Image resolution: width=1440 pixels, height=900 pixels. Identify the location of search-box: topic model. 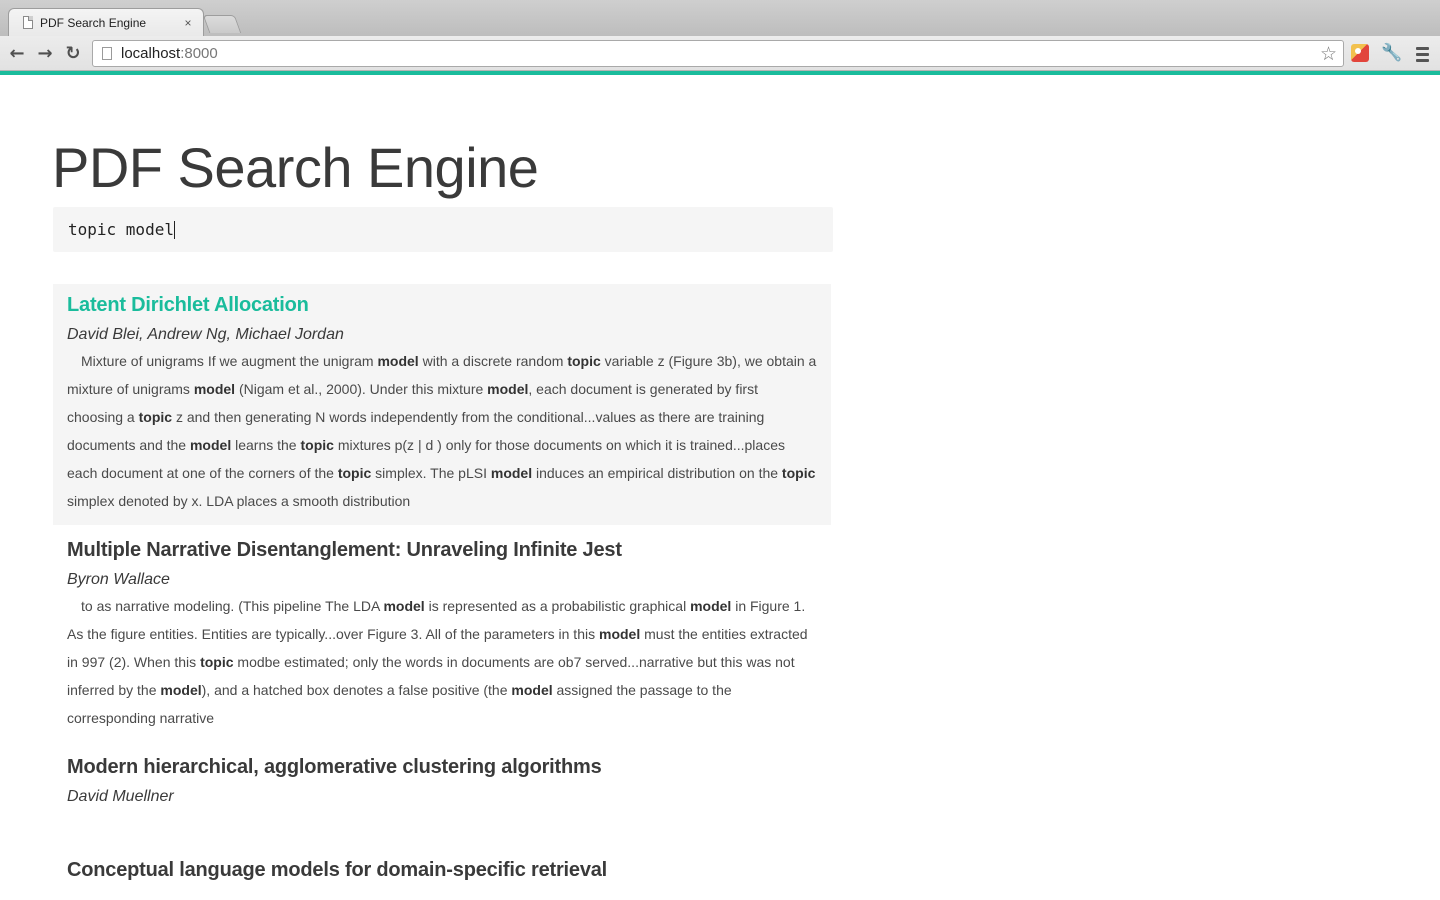
(443, 229).